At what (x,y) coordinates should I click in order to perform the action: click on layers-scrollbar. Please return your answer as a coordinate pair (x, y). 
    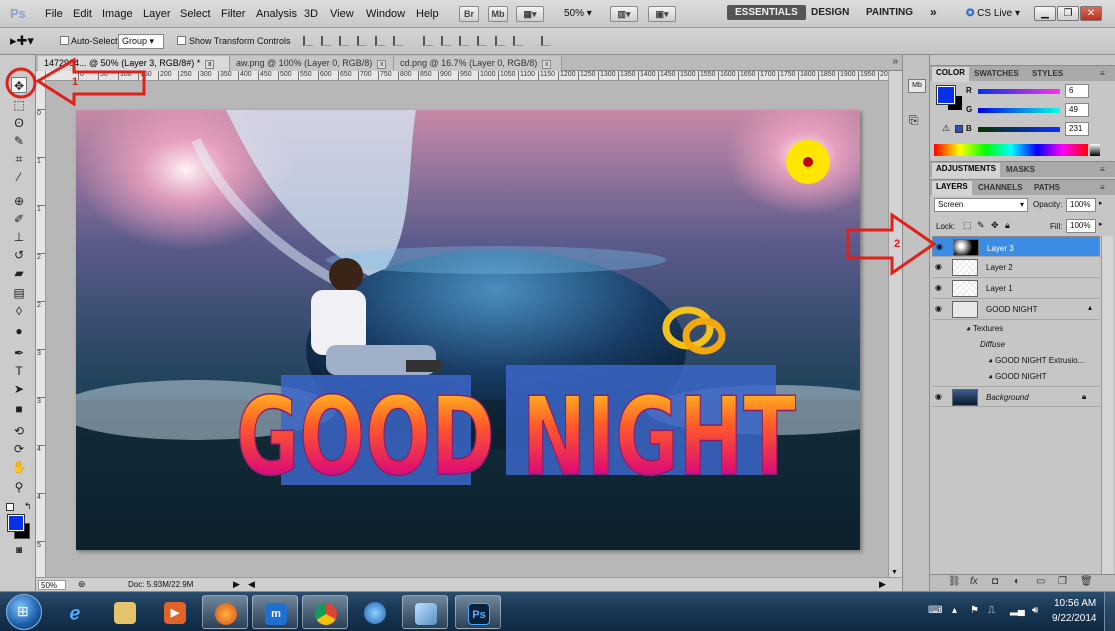
    Looking at the image, I should click on (1107, 406).